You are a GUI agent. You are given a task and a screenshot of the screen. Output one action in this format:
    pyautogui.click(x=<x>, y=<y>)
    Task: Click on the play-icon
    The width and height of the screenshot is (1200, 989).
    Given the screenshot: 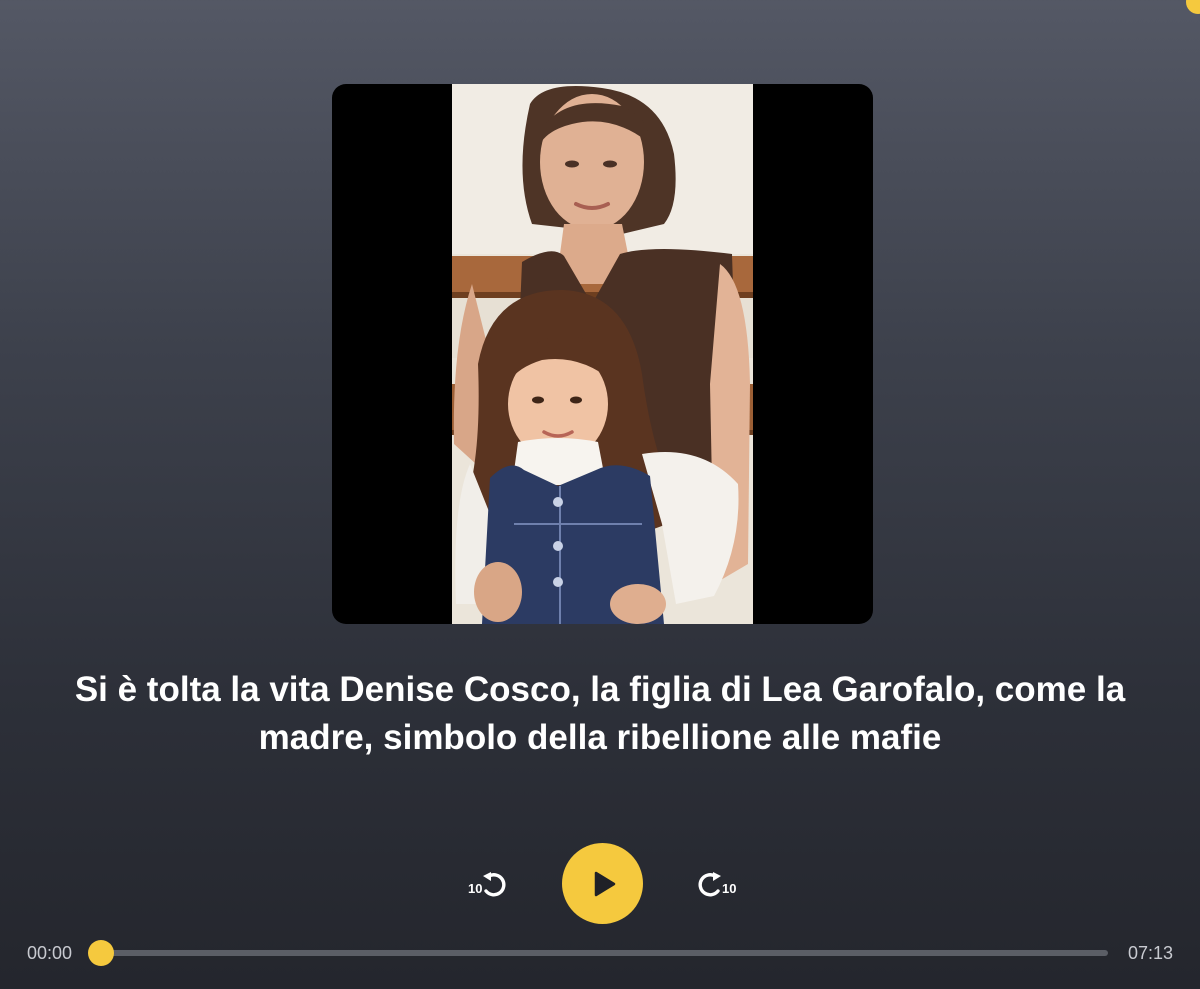 What is the action you would take?
    pyautogui.click(x=605, y=884)
    